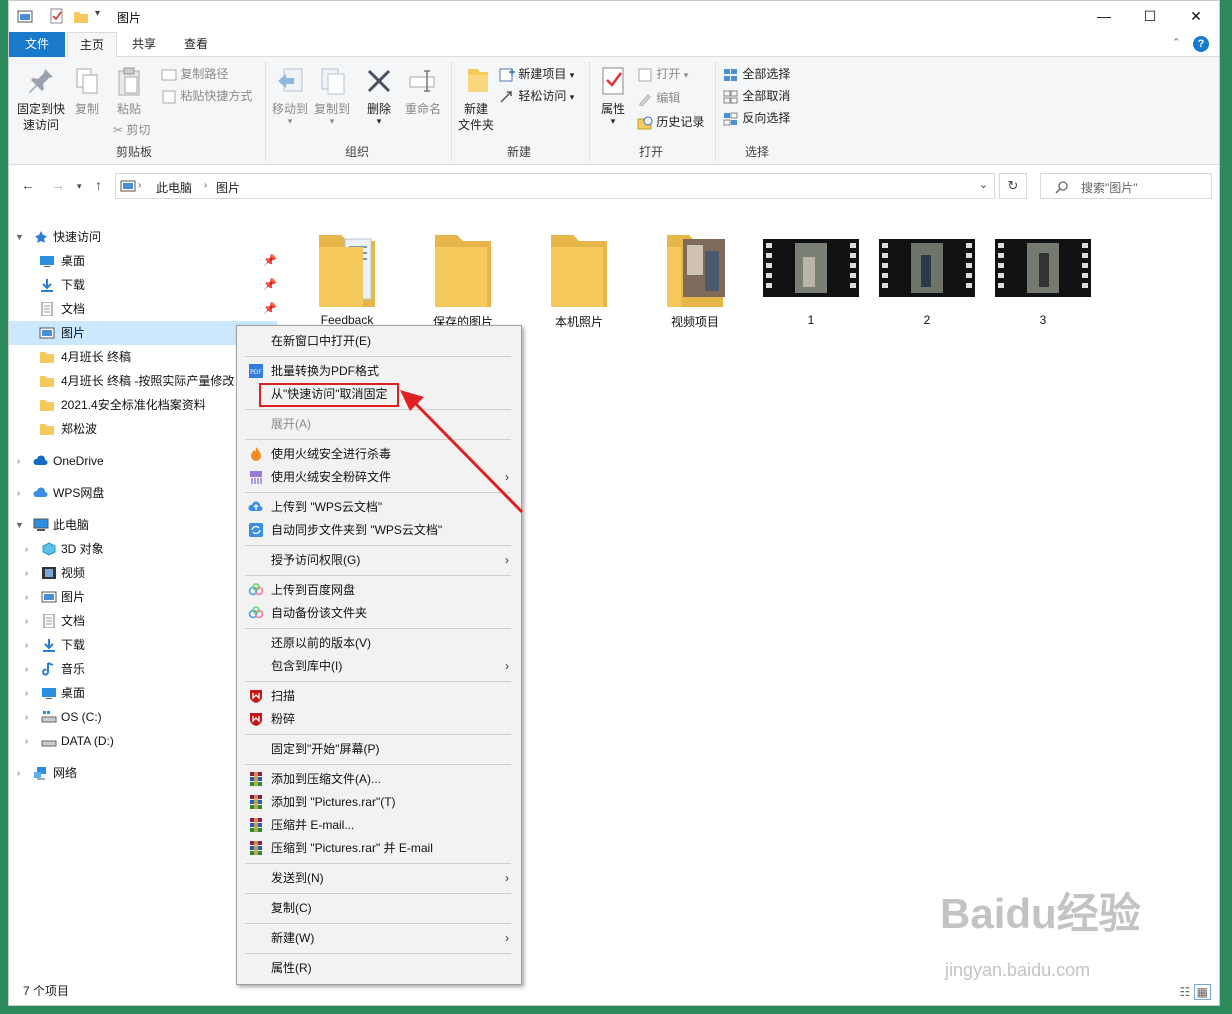 The image size is (1232, 1014). What do you see at coordinates (206, 96) in the screenshot?
I see `paste-shortcut-button: 粘贴快捷方式` at bounding box center [206, 96].